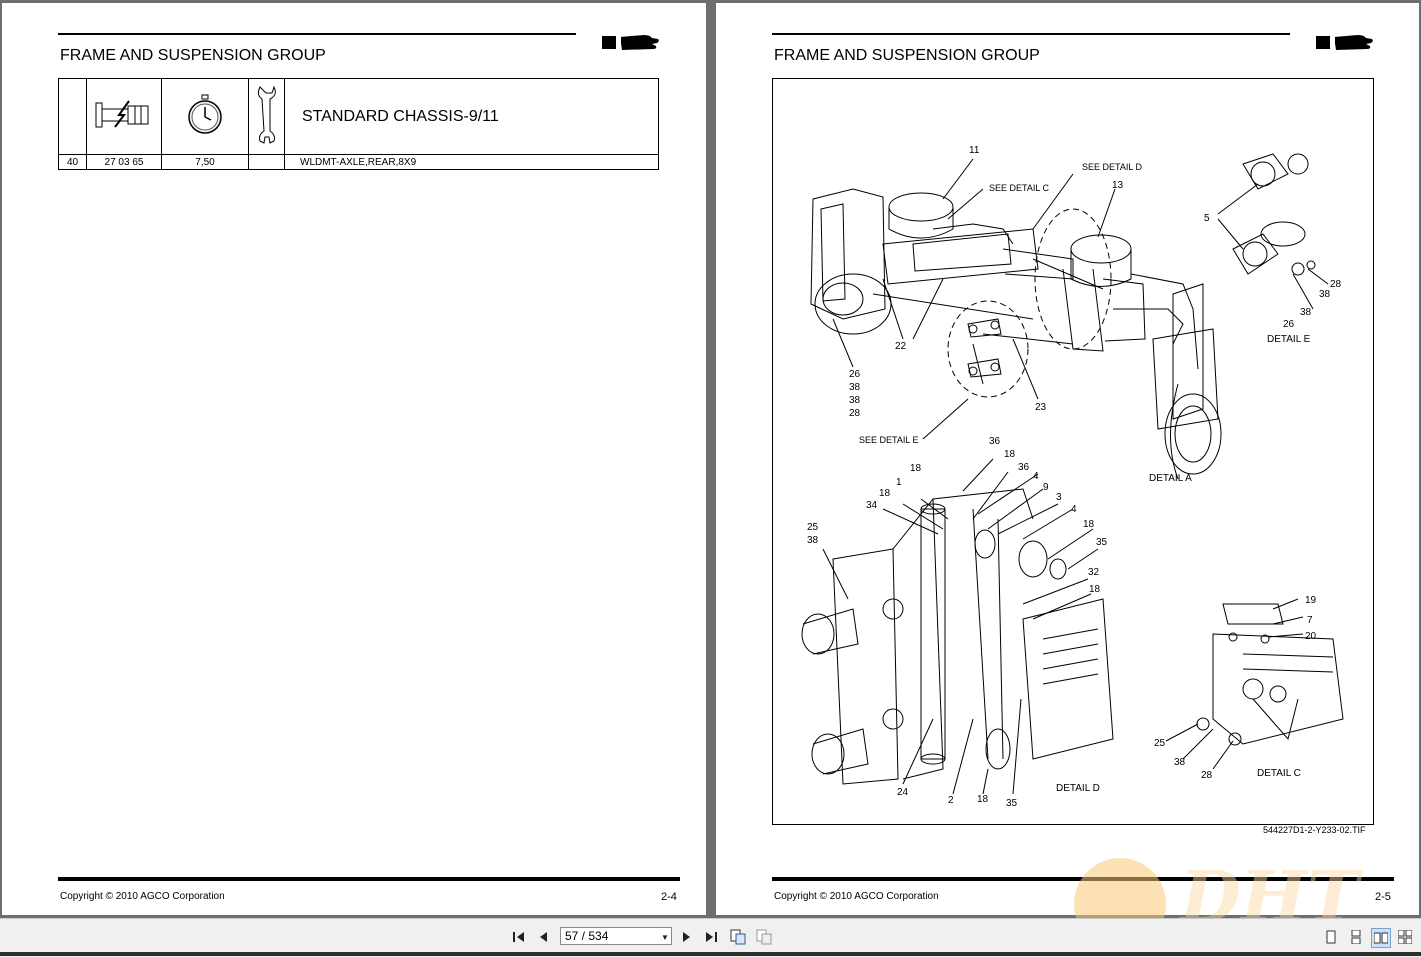 This screenshot has width=1421, height=957. What do you see at coordinates (916, 468) in the screenshot?
I see `callout-d-18b: 18` at bounding box center [916, 468].